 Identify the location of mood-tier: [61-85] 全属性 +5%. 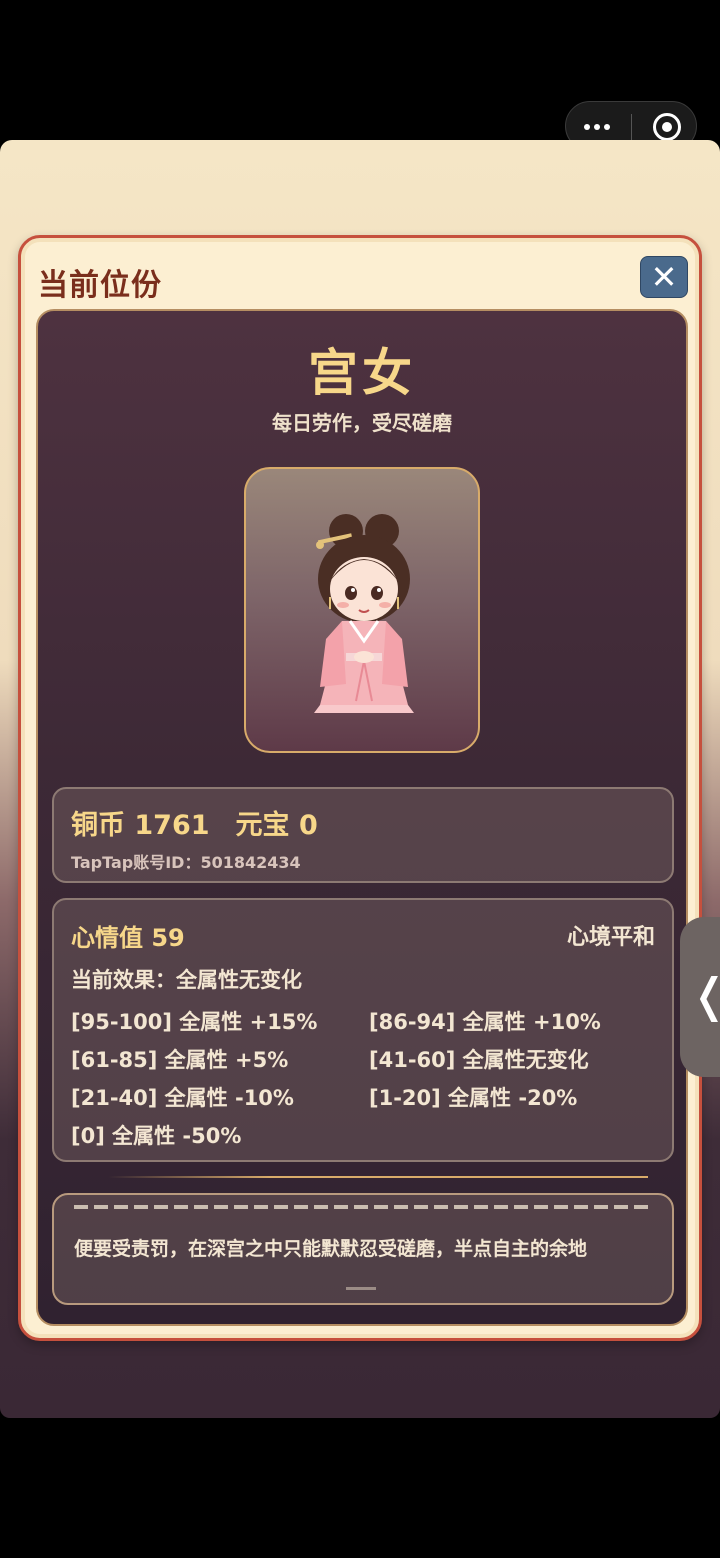
(180, 1060).